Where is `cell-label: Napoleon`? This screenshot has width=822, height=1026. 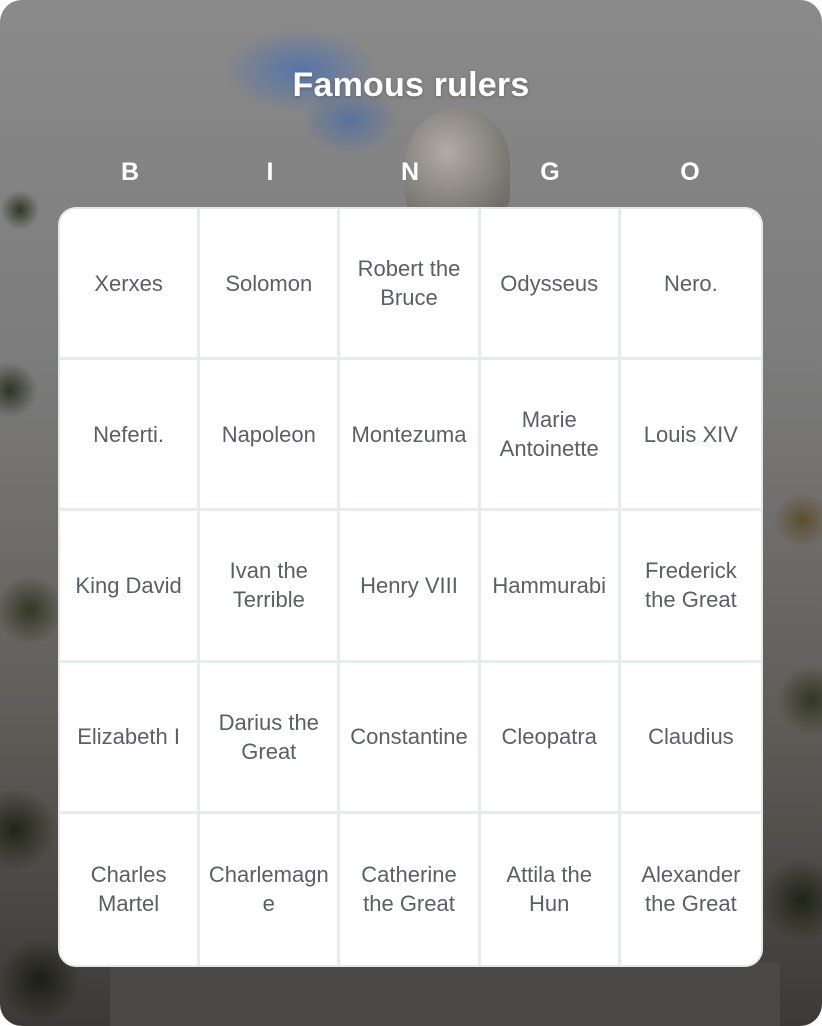 cell-label: Napoleon is located at coordinates (268, 434).